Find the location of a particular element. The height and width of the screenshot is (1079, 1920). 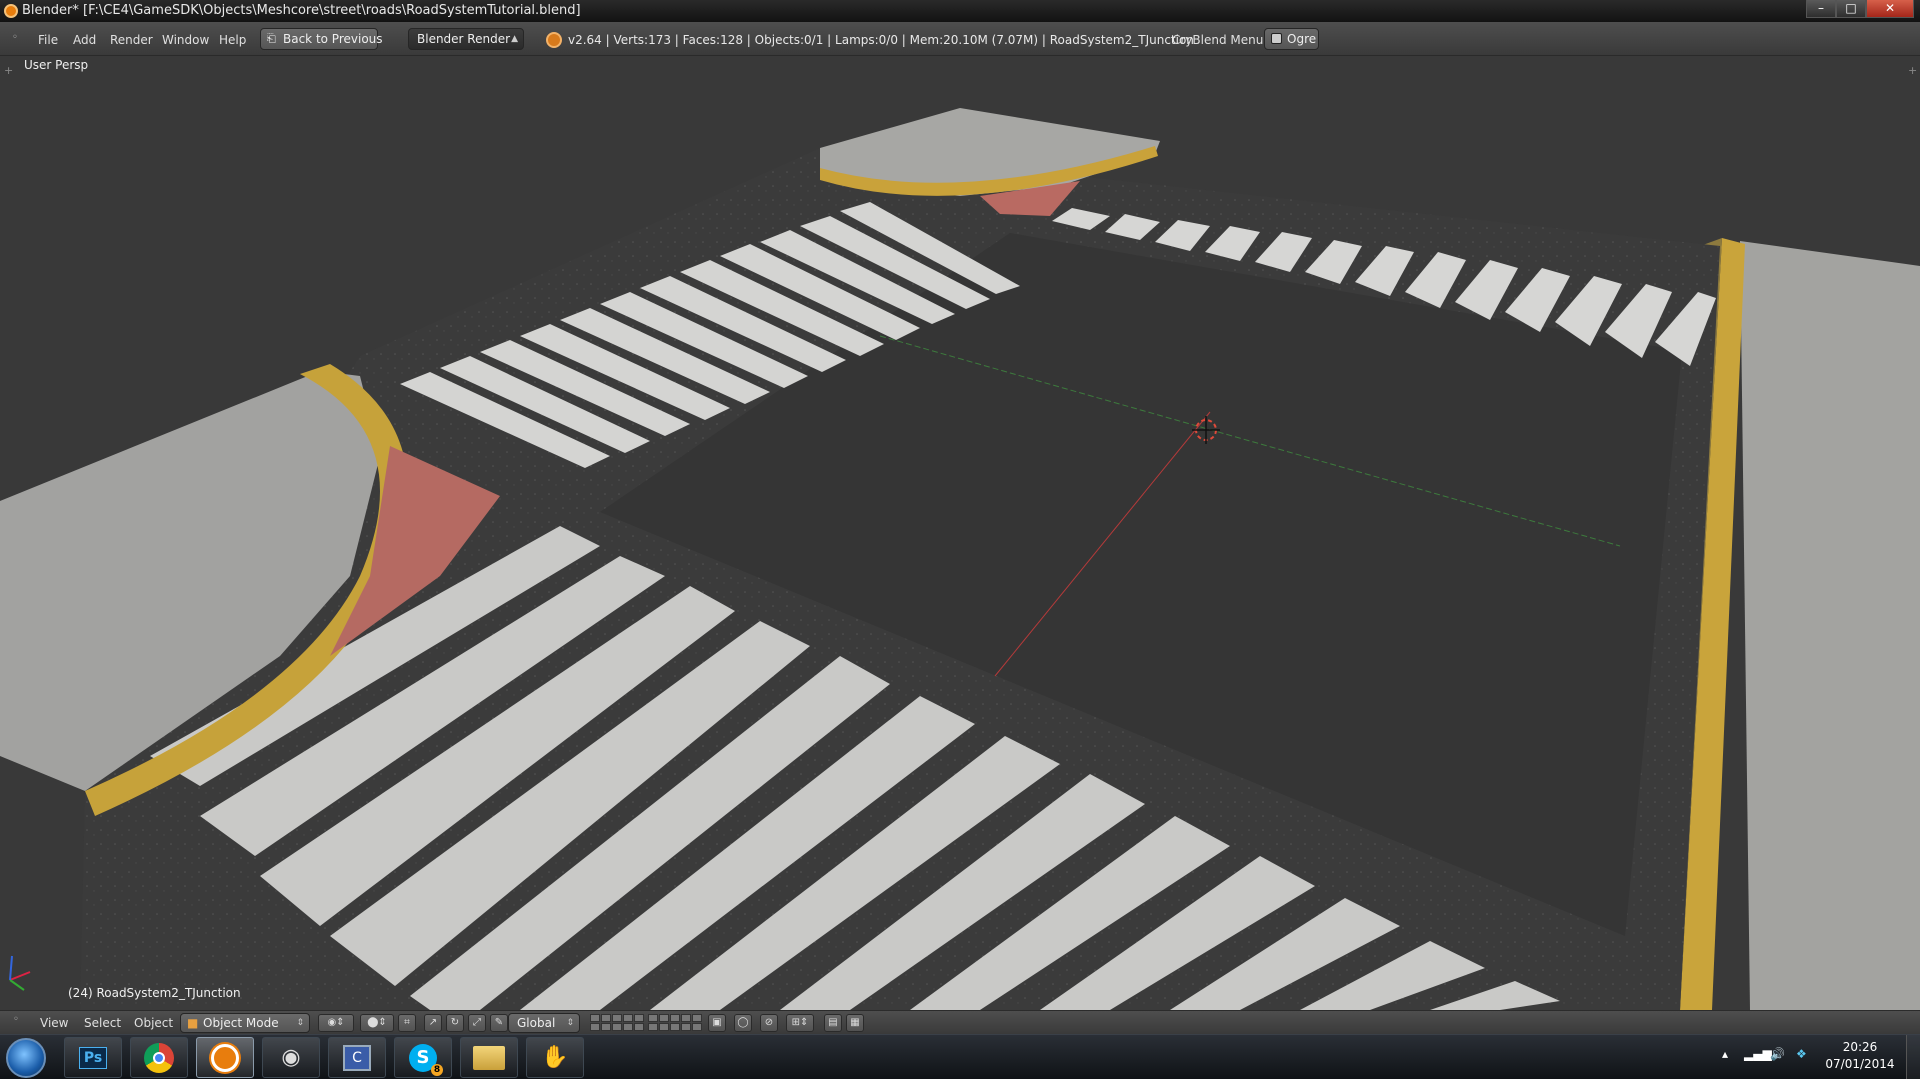

viewport-shading-icon: ◉⇕ is located at coordinates (336, 1023).